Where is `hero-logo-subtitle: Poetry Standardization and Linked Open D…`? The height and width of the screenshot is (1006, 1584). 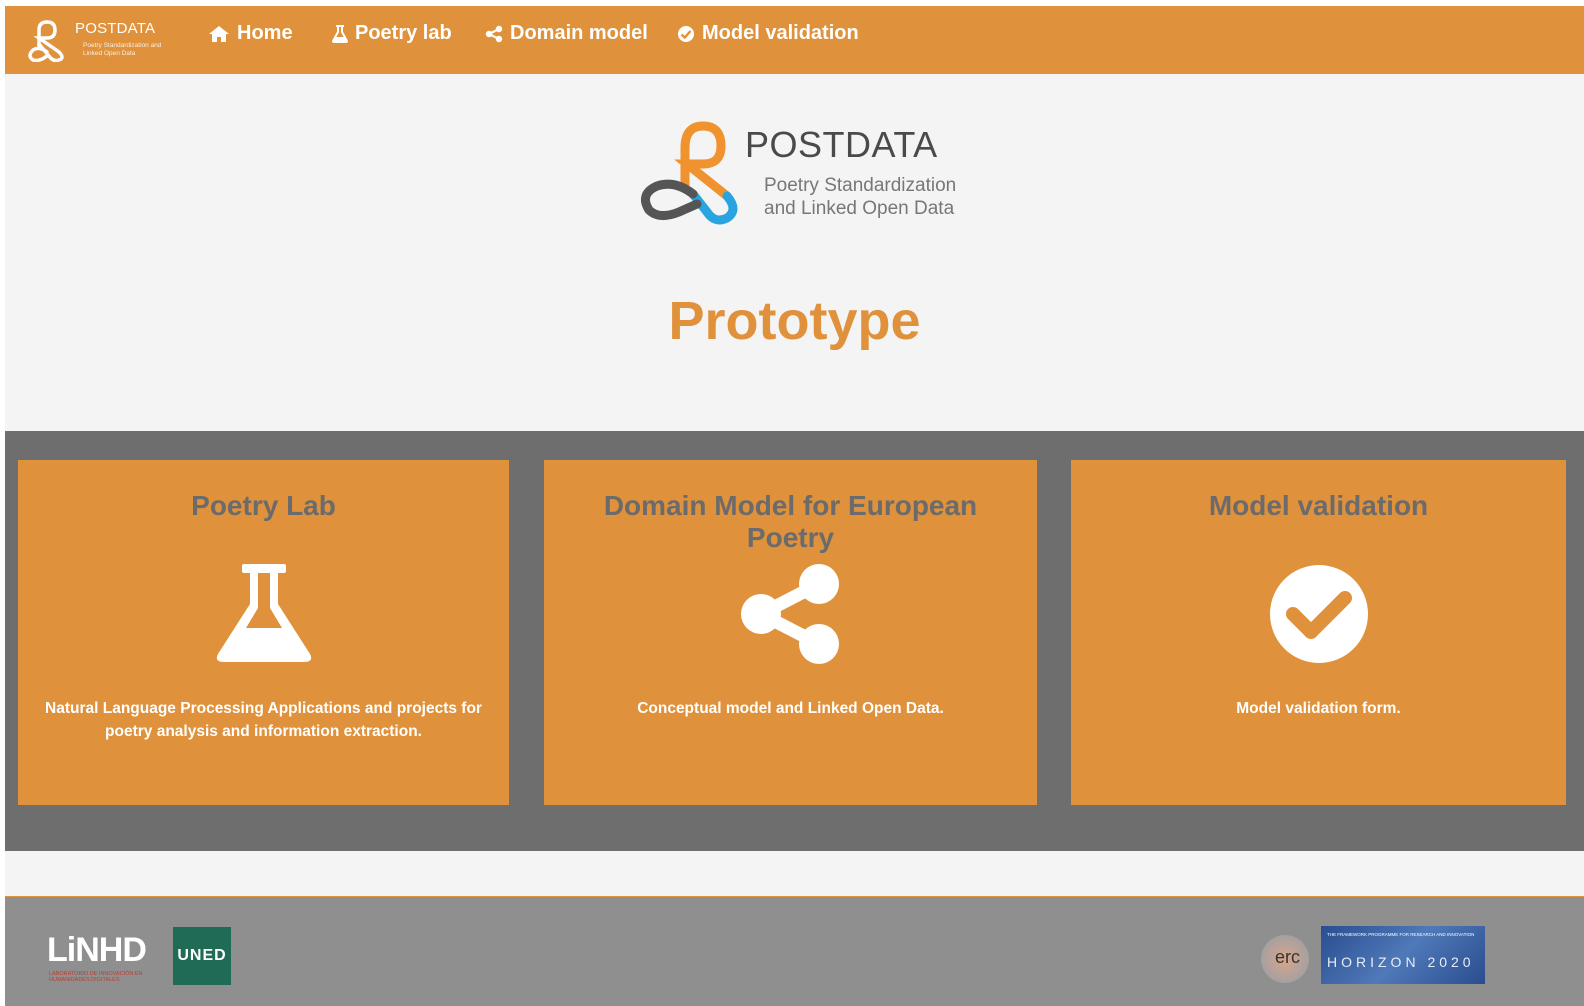
hero-logo-subtitle: Poetry Standardization and Linked Open D… is located at coordinates (864, 197).